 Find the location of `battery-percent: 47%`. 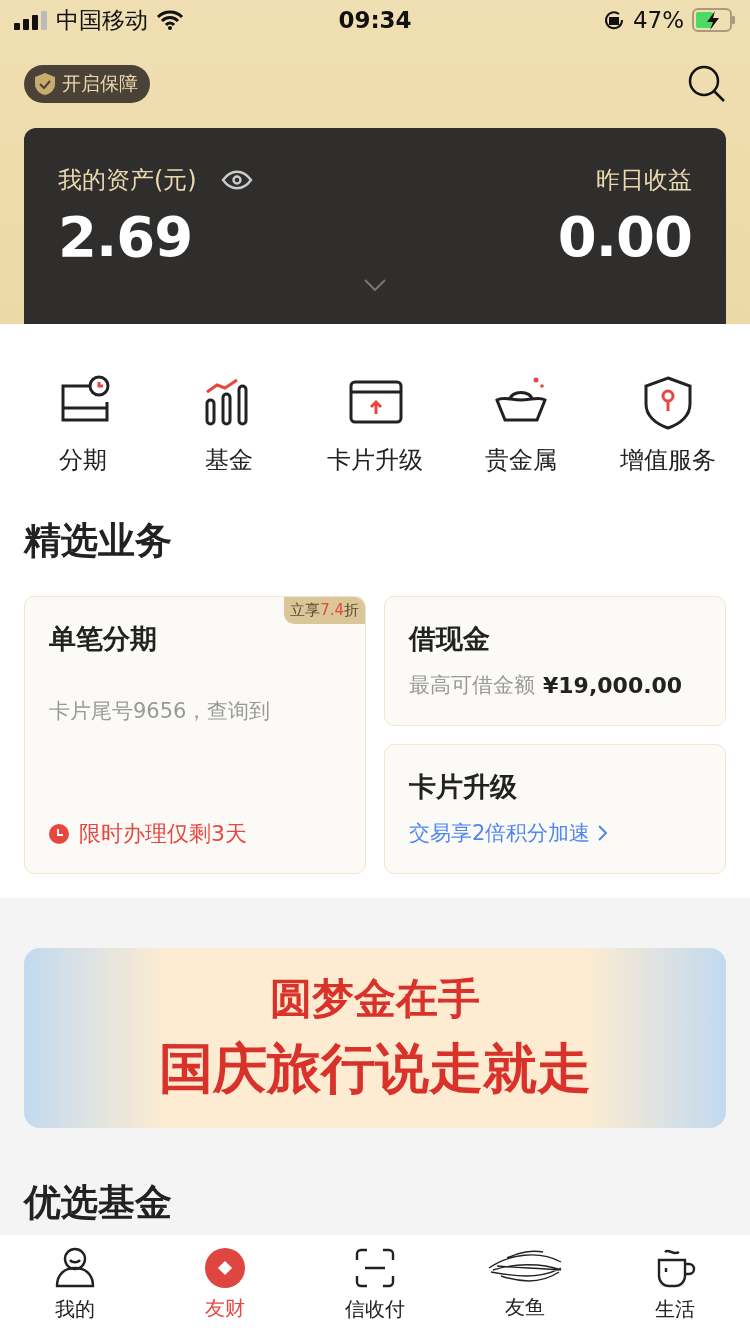

battery-percent: 47% is located at coordinates (658, 20).